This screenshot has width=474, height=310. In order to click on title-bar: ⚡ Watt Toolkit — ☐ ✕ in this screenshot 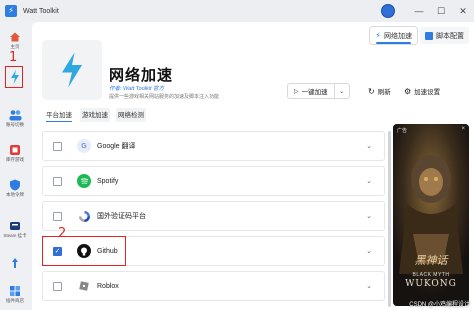, I will do `click(237, 11)`.